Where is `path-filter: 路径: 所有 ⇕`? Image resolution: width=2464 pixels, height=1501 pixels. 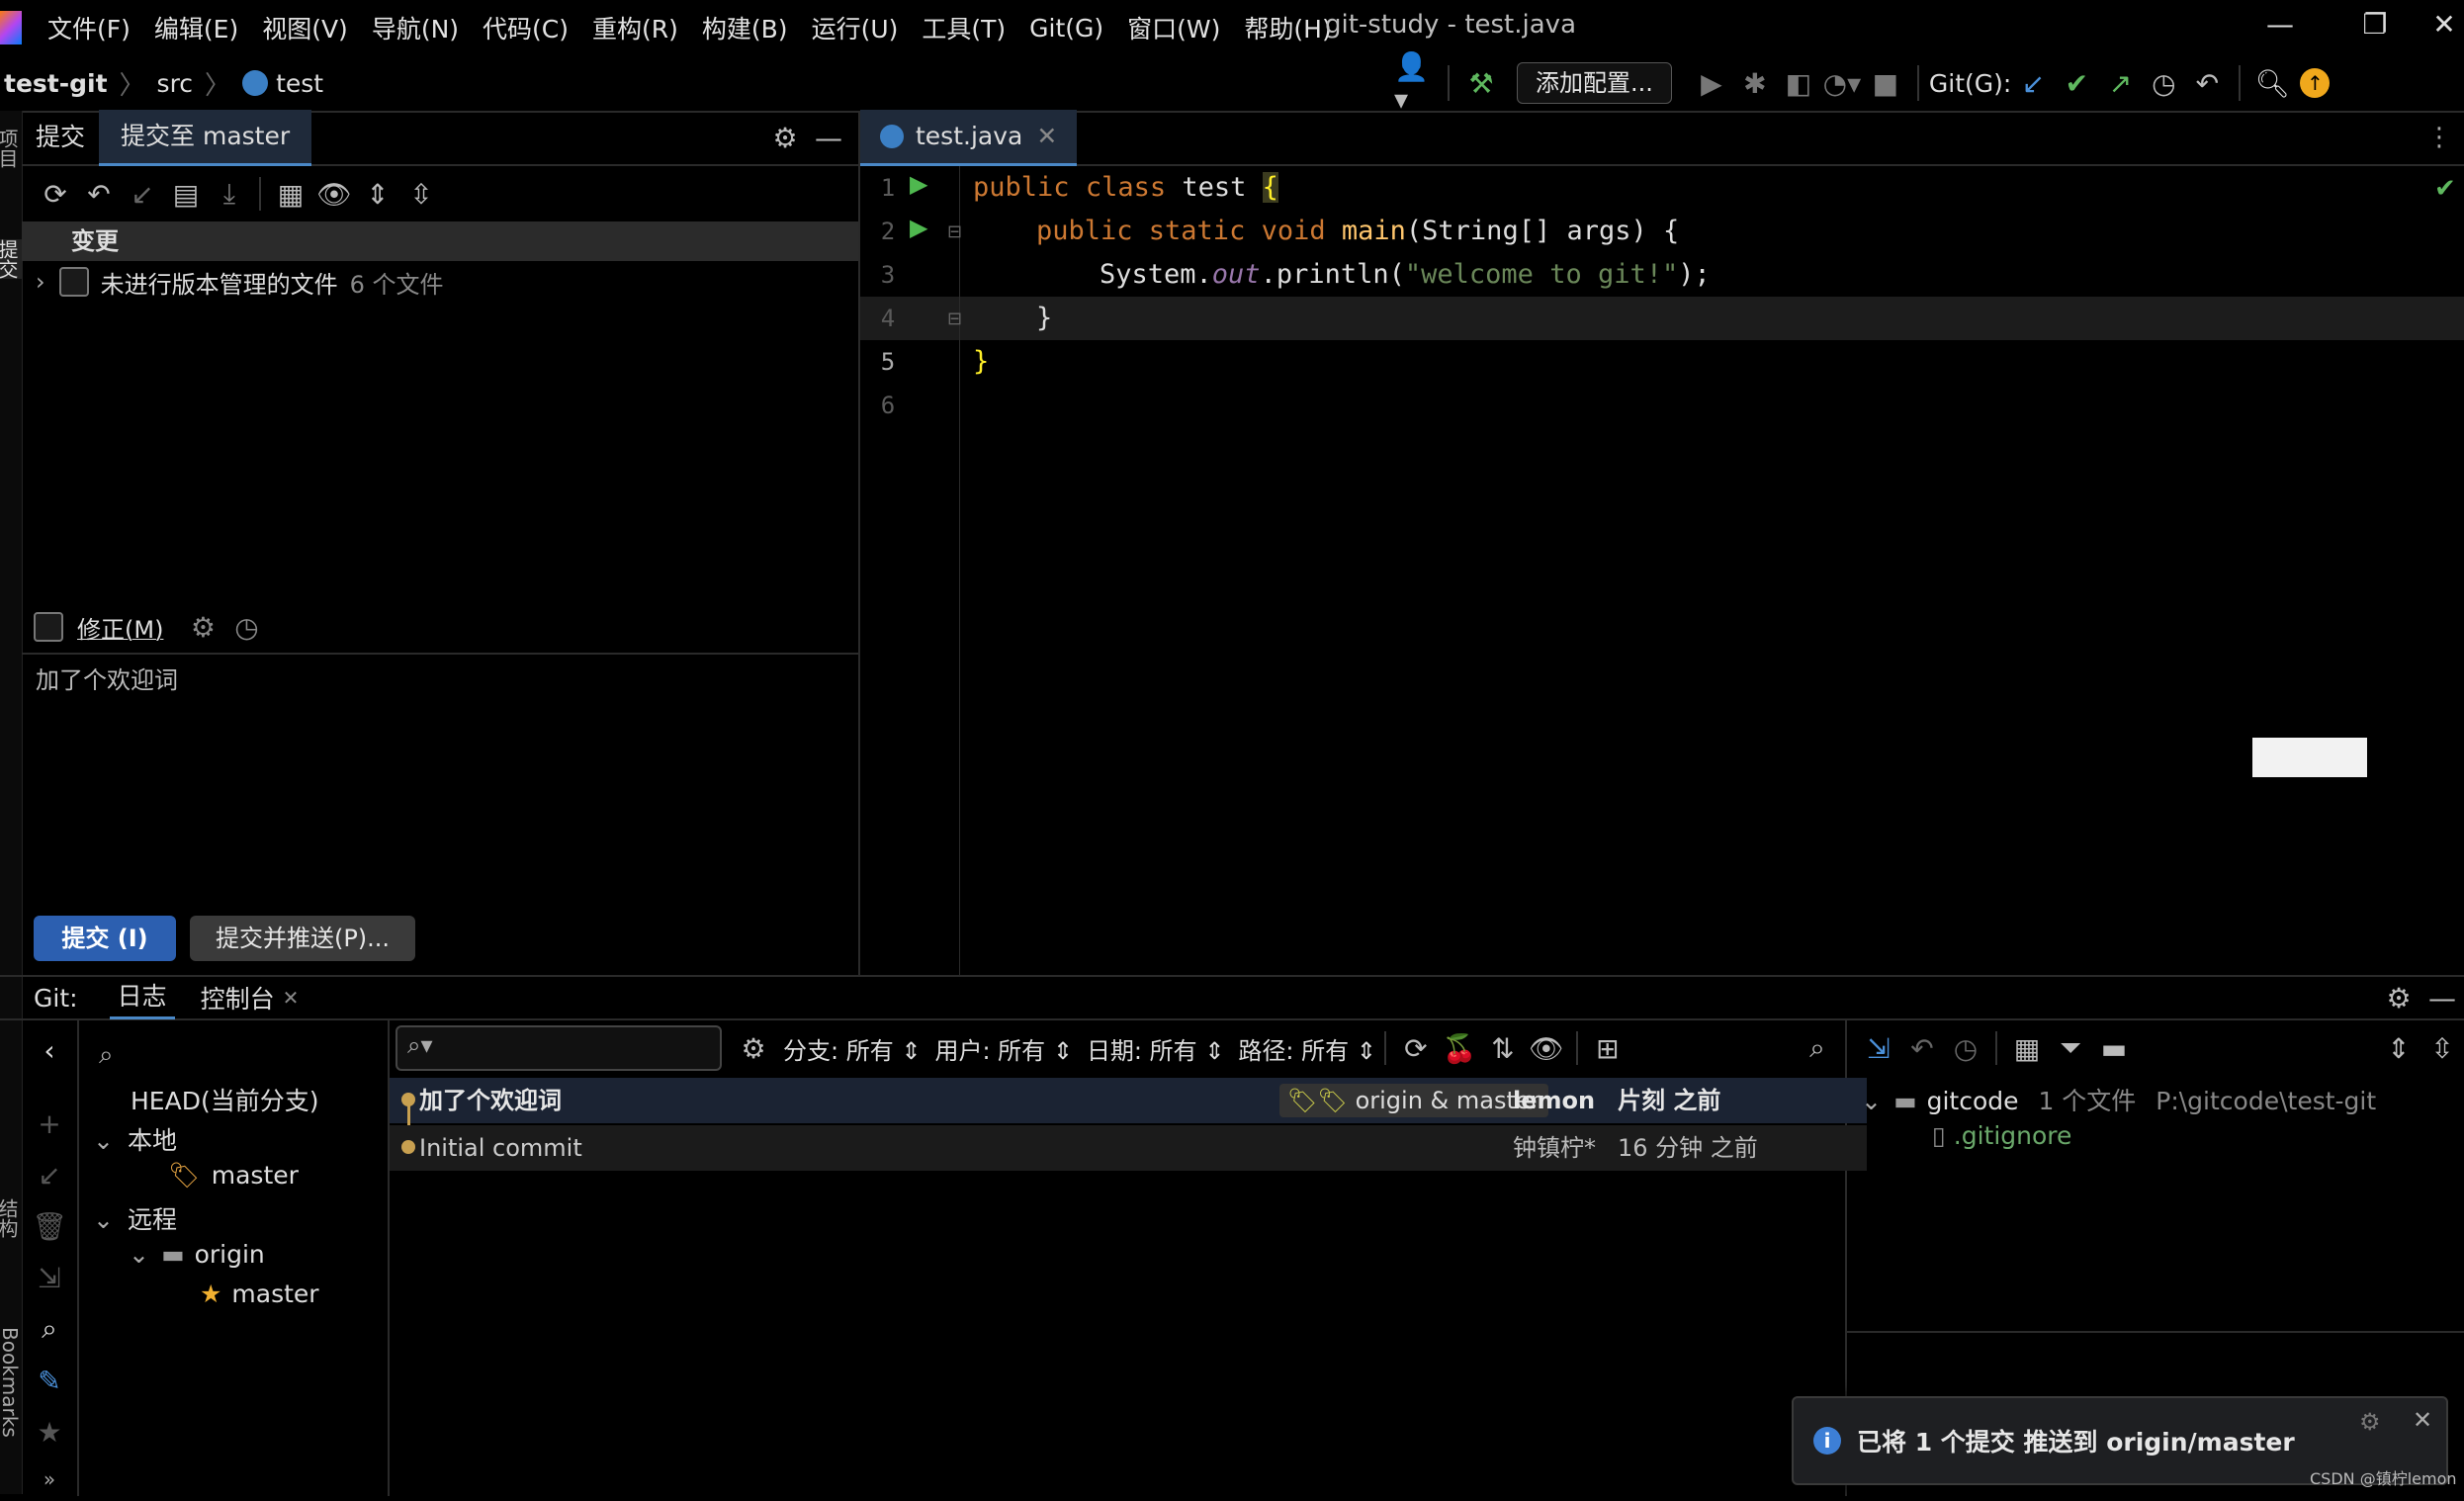
path-filter: 路径: 所有 ⇕ is located at coordinates (1306, 1048).